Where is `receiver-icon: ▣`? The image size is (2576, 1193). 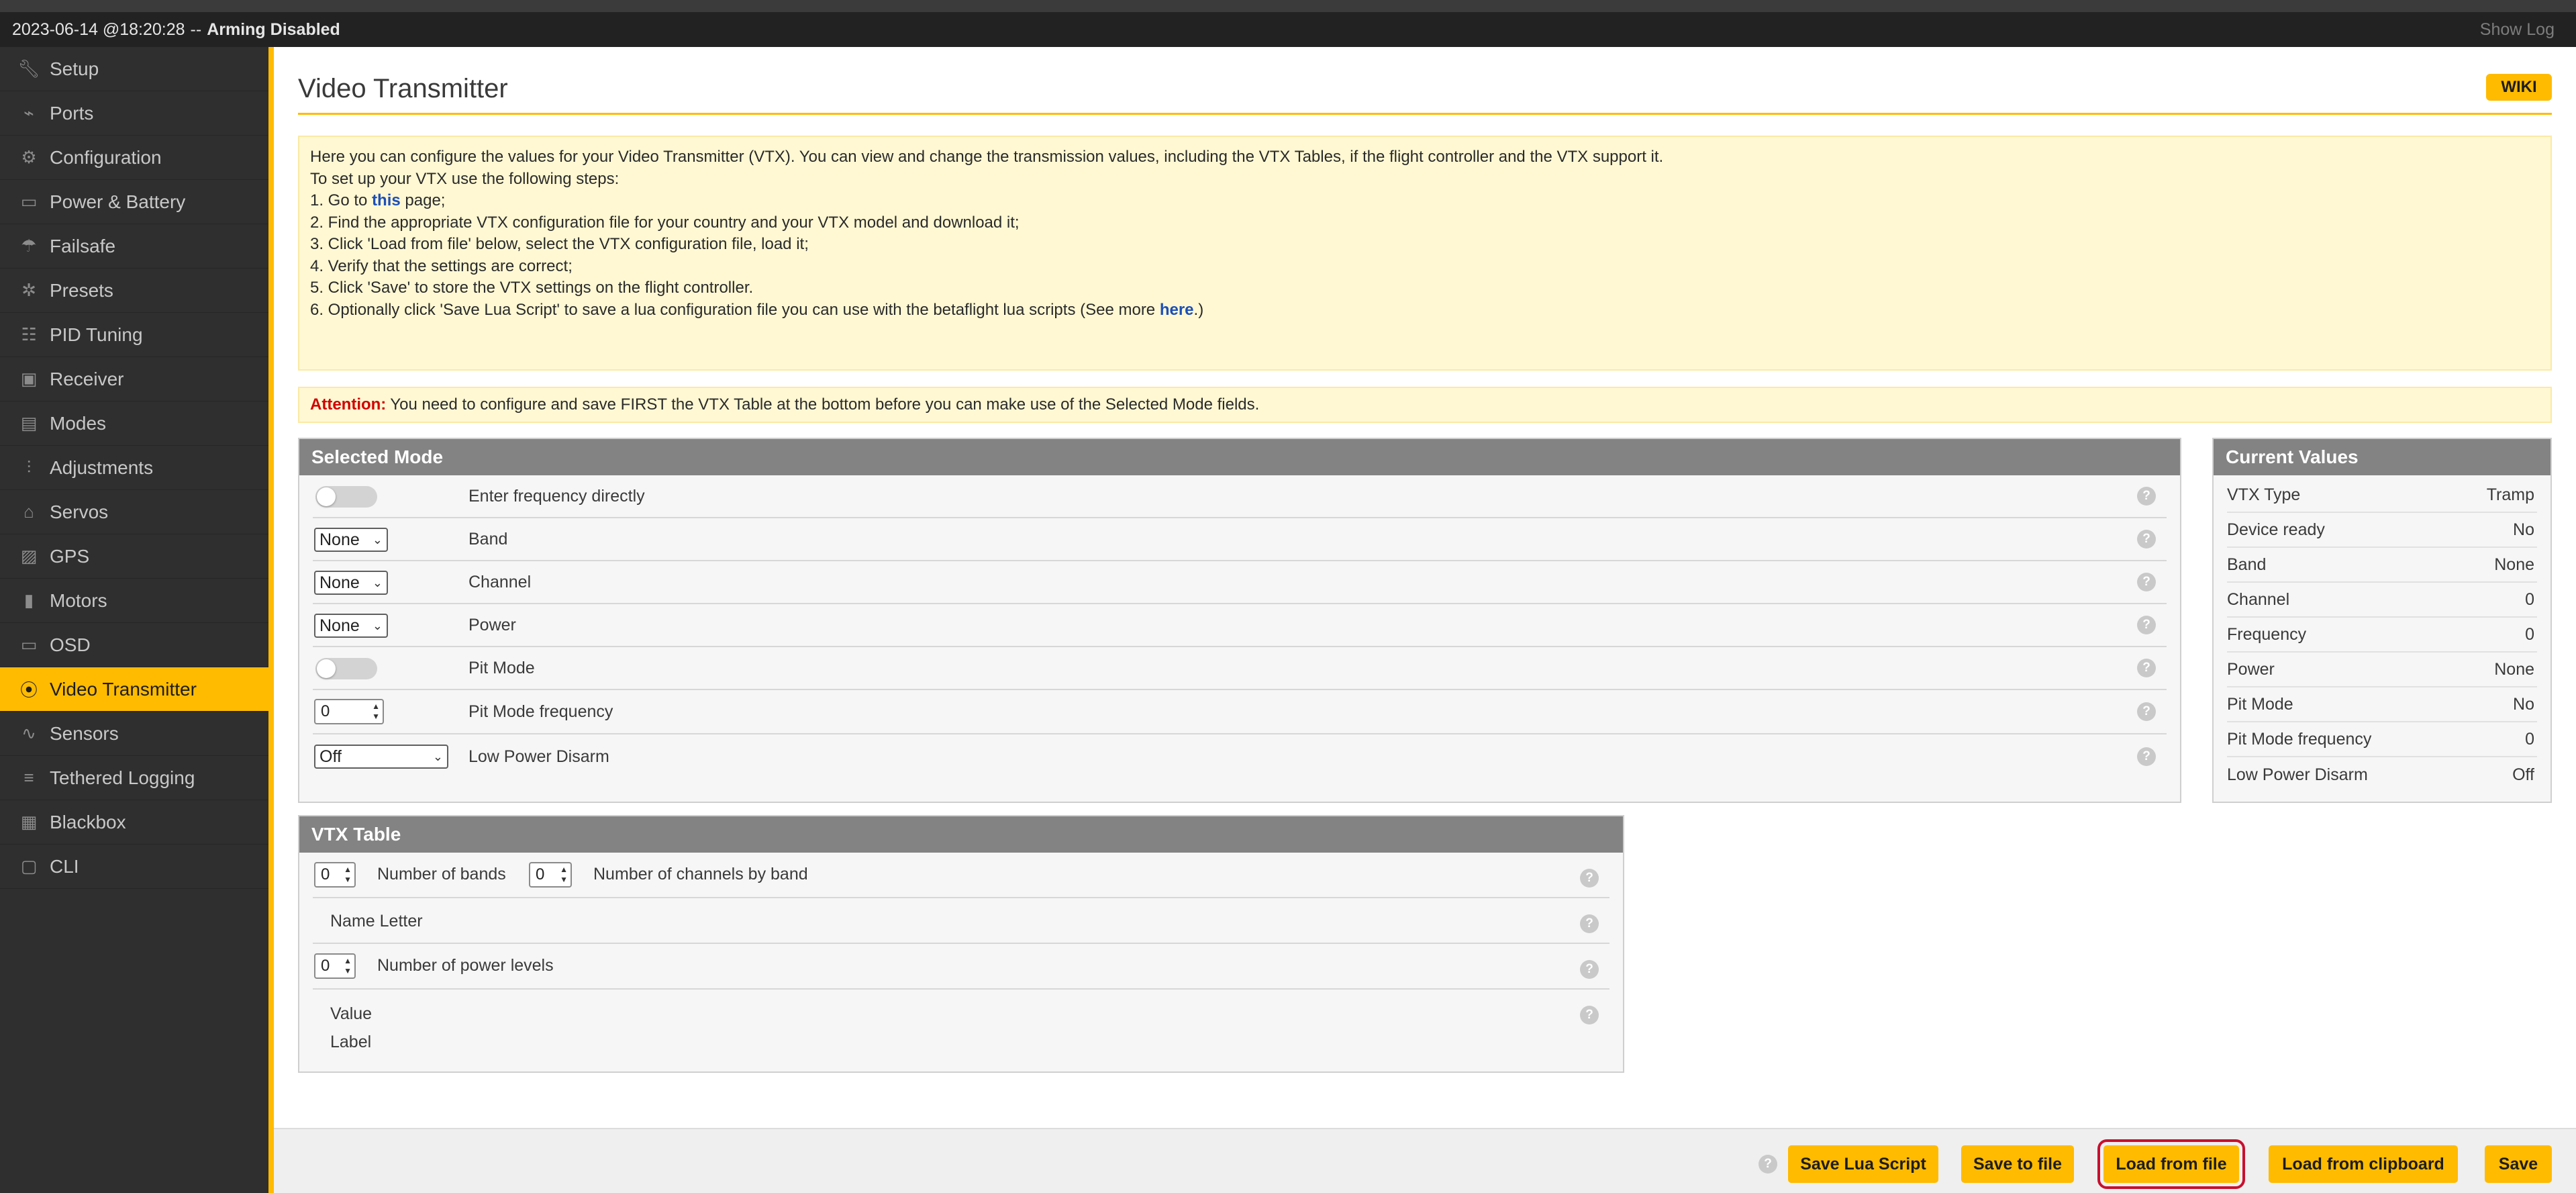
receiver-icon: ▣ is located at coordinates (29, 379).